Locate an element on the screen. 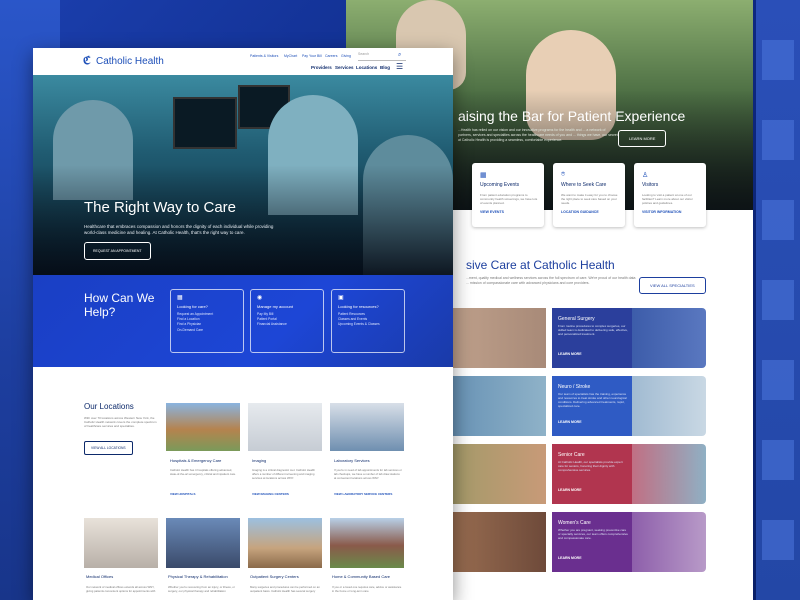 The width and height of the screenshot is (800, 600). tile-title: Home & Community Based Care is located at coordinates (361, 576).